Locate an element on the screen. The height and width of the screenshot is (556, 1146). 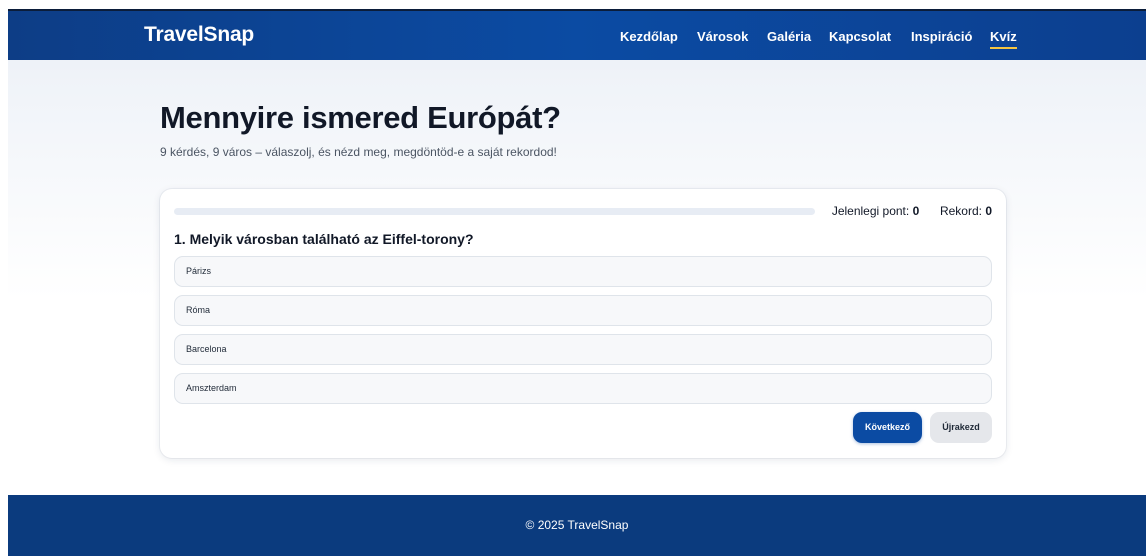
answer-option-paris: Párizs is located at coordinates (583, 271).